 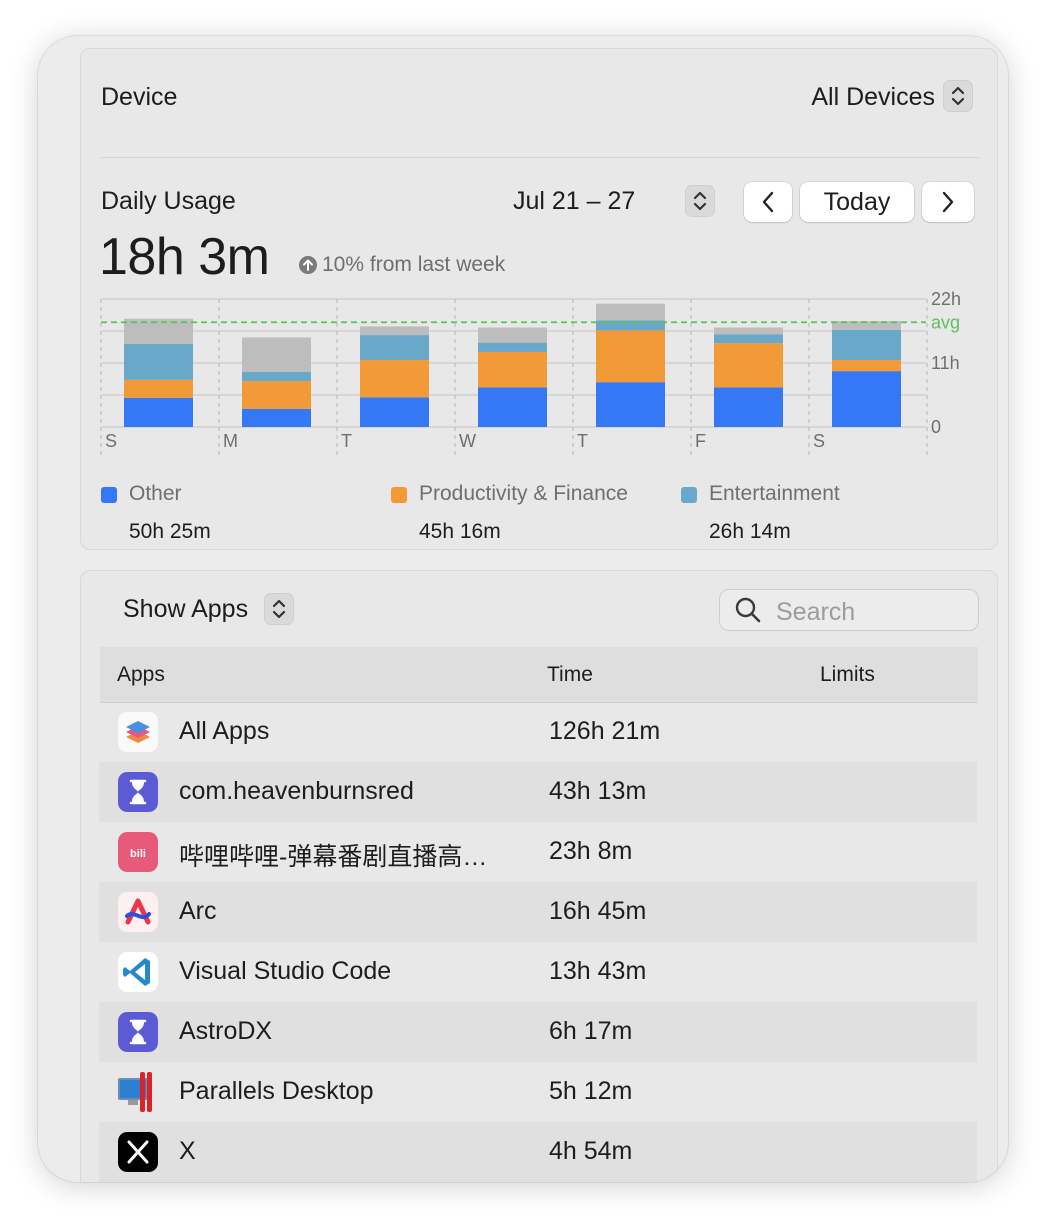 I want to click on table-row: Parallels Desktop 5h 12m, so click(x=538, y=1092).